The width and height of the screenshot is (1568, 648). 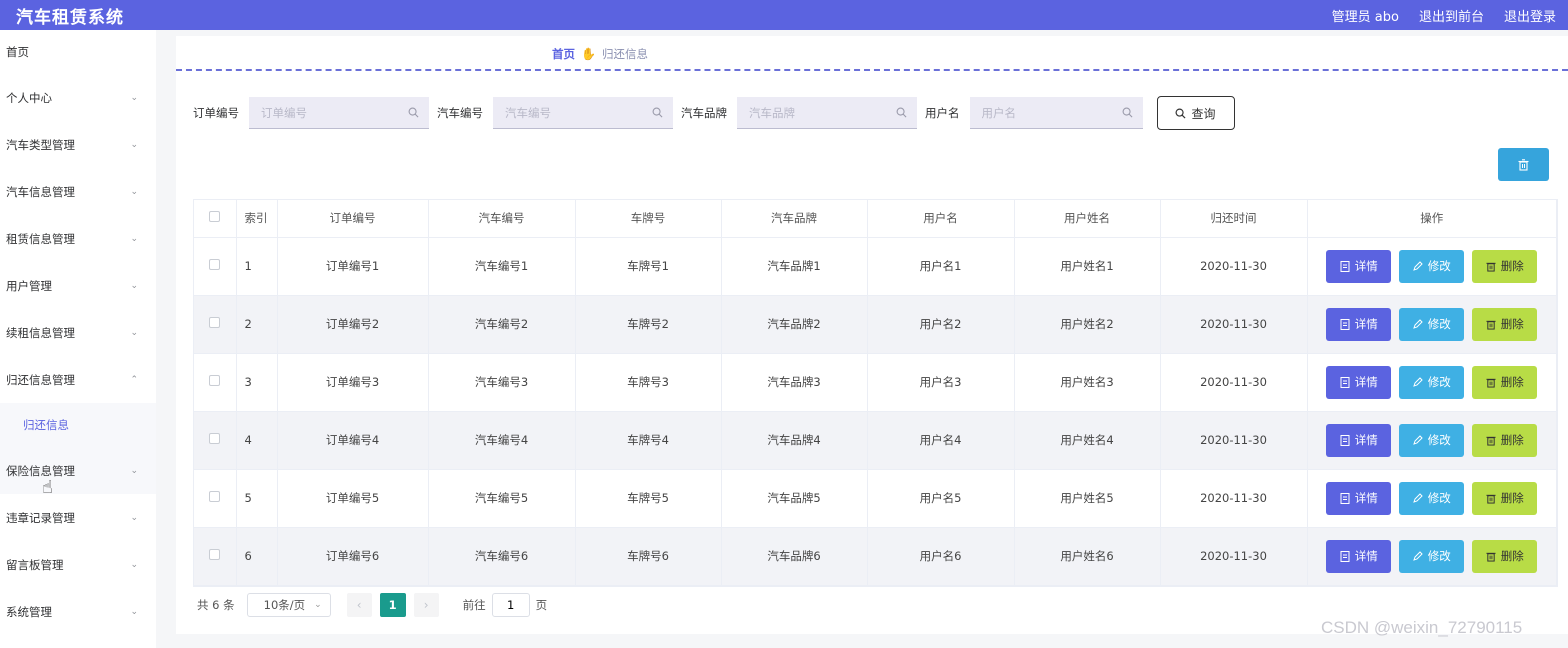 What do you see at coordinates (1046, 112) in the screenshot?
I see `username-input` at bounding box center [1046, 112].